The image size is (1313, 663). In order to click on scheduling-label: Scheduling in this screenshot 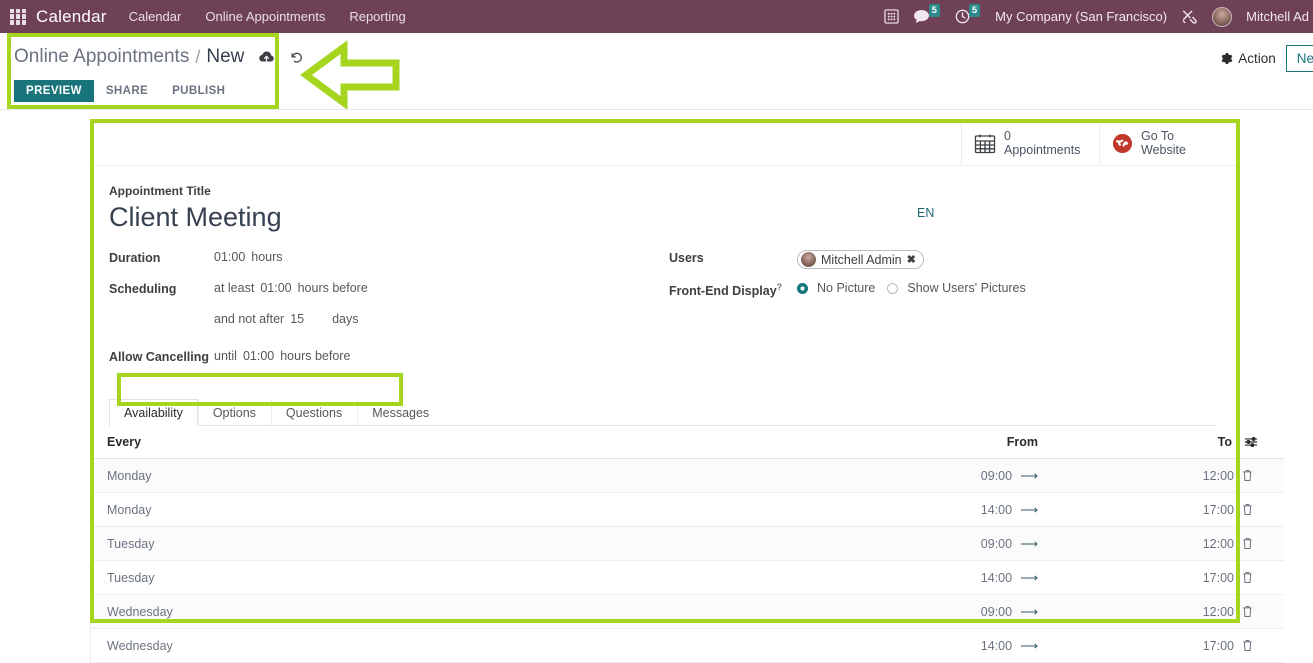, I will do `click(143, 289)`.